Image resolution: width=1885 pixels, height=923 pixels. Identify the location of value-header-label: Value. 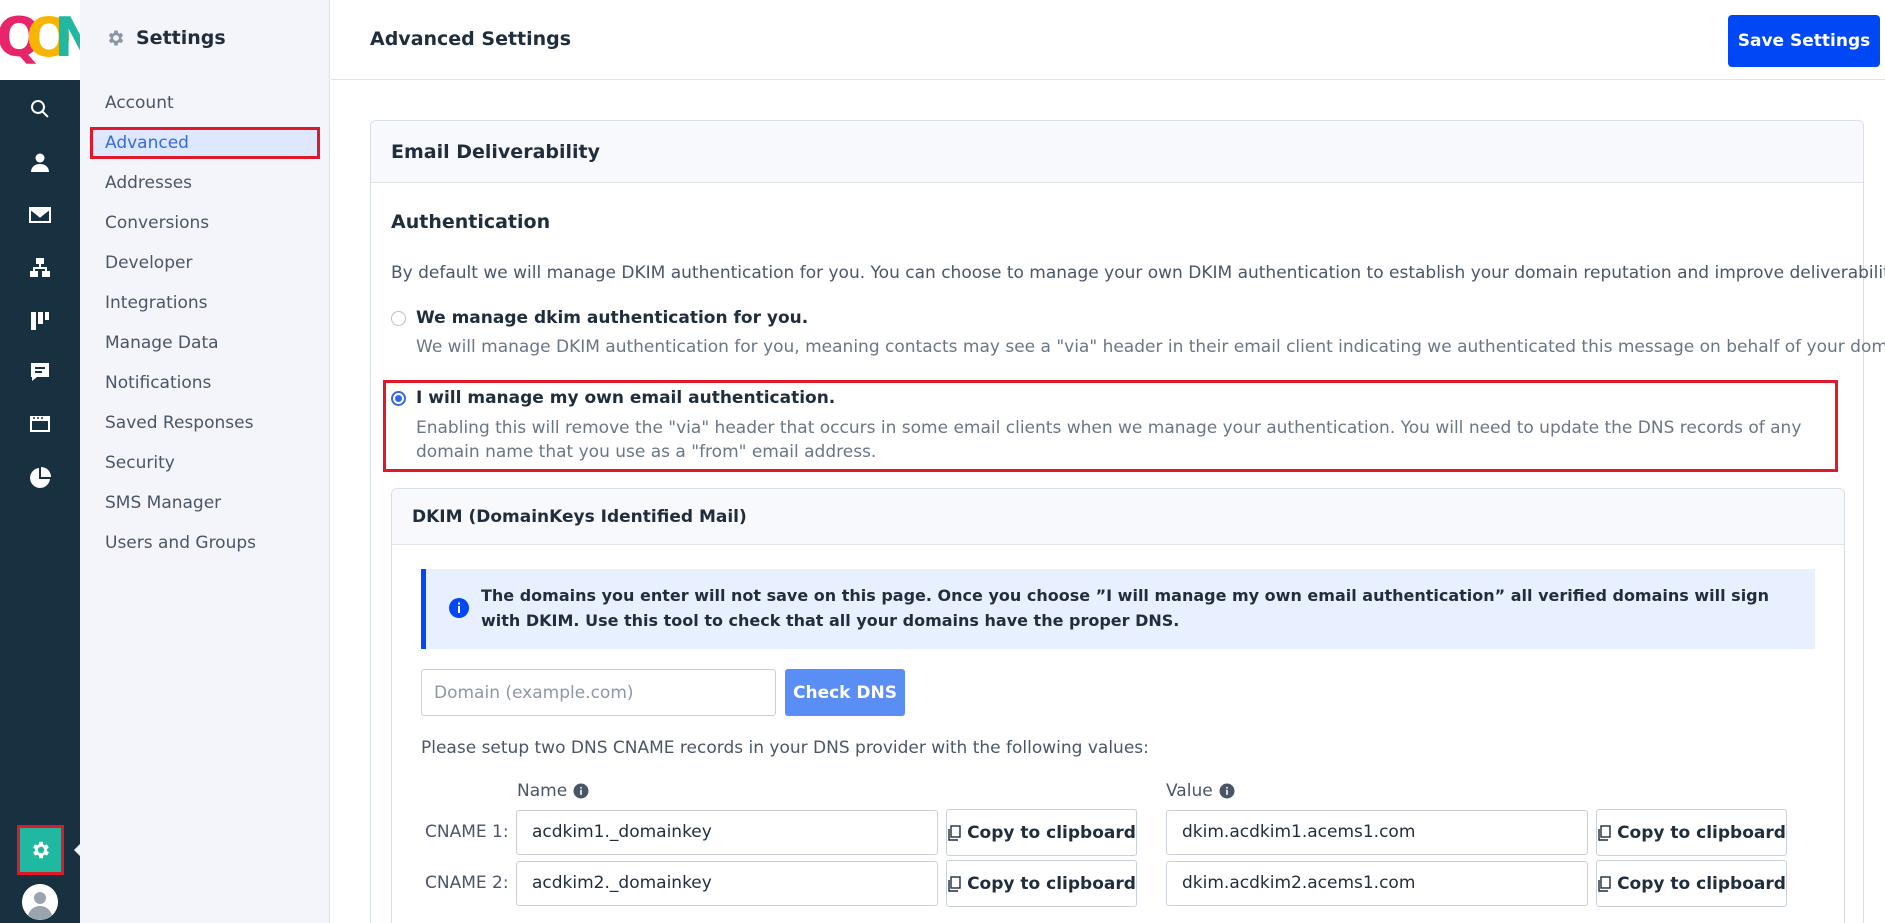
(1189, 791).